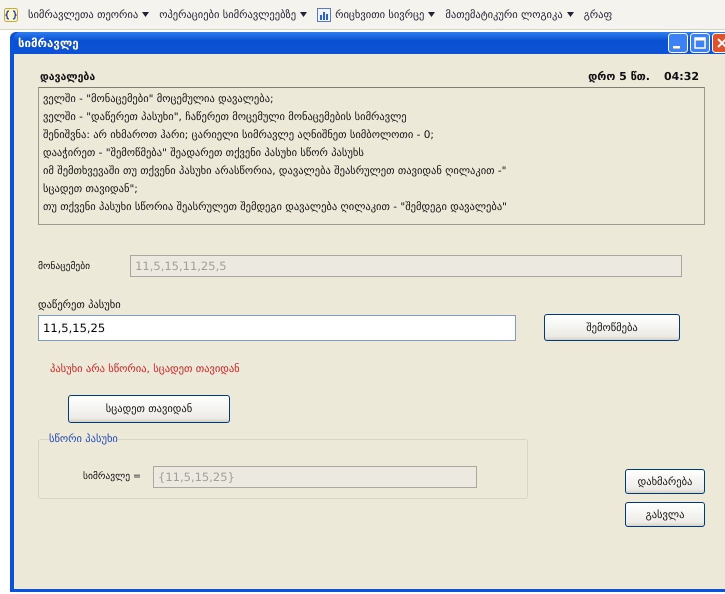  Describe the element at coordinates (64, 266) in the screenshot. I see `field-label: მონაცემები` at that location.